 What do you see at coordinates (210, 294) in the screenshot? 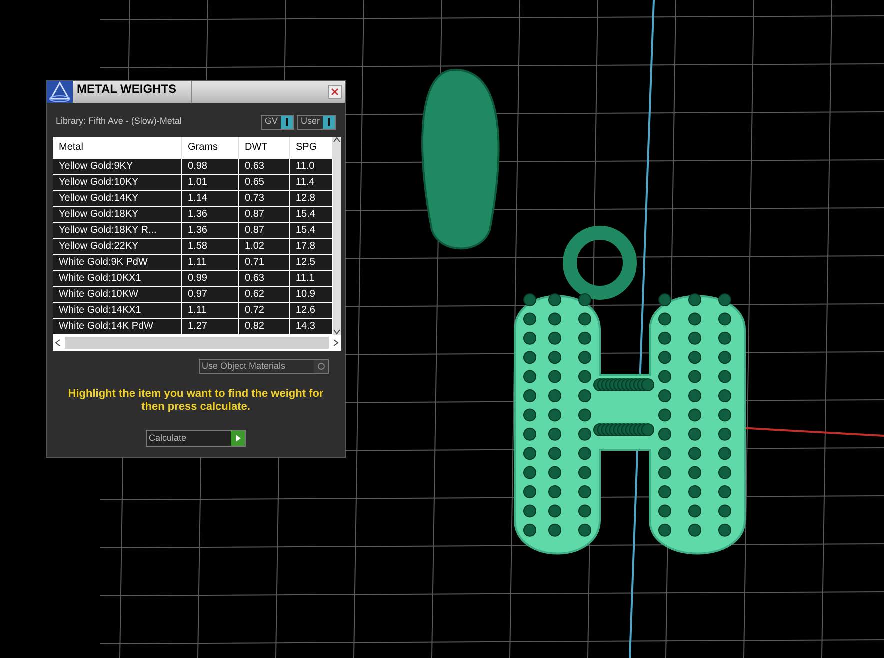
I see `table-cell: 0.97` at bounding box center [210, 294].